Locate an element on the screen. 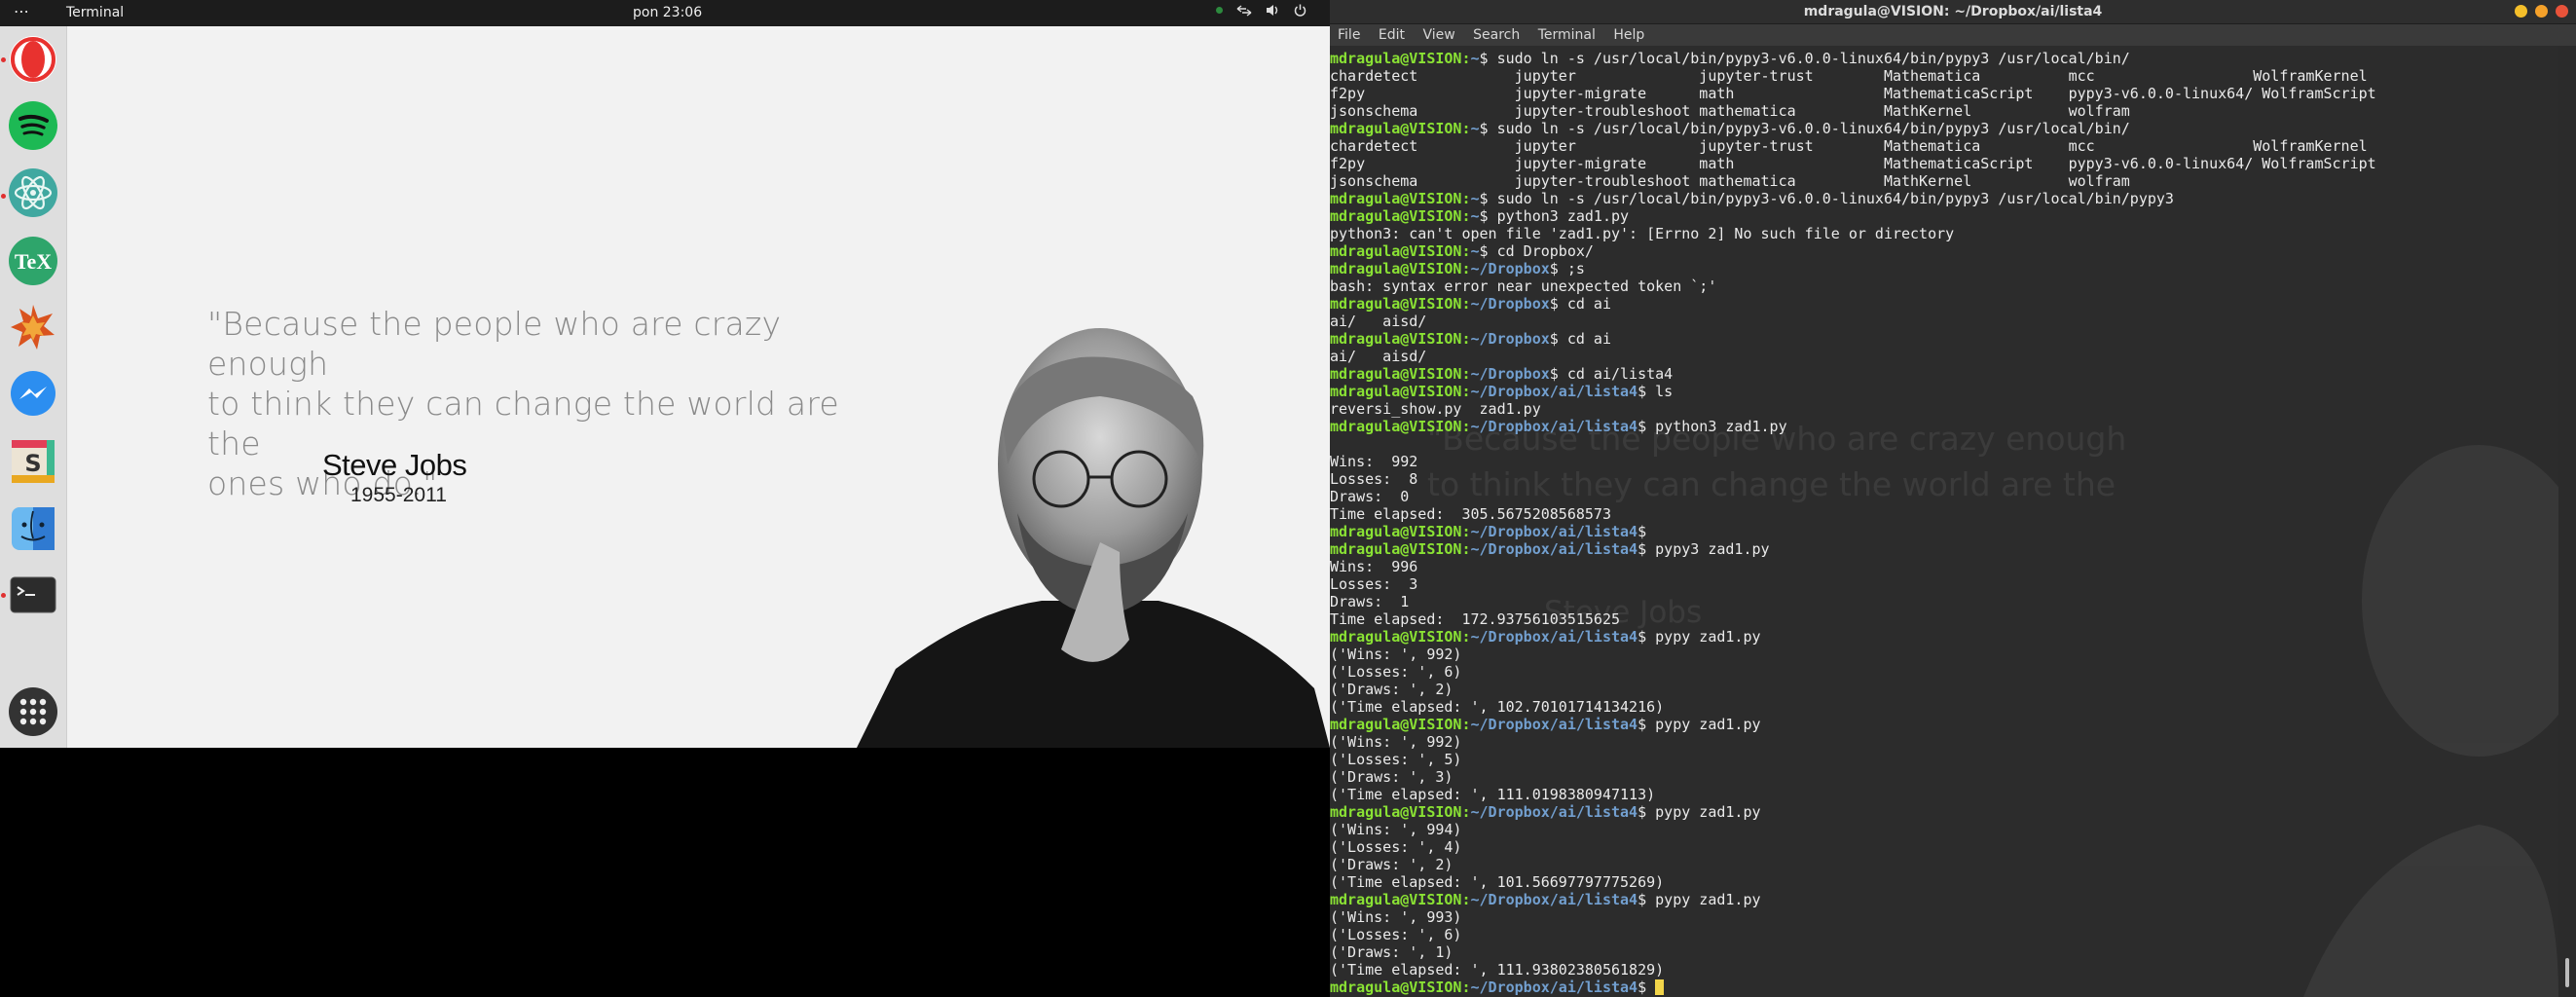 The image size is (2576, 997). window-controls is located at coordinates (2541, 11).